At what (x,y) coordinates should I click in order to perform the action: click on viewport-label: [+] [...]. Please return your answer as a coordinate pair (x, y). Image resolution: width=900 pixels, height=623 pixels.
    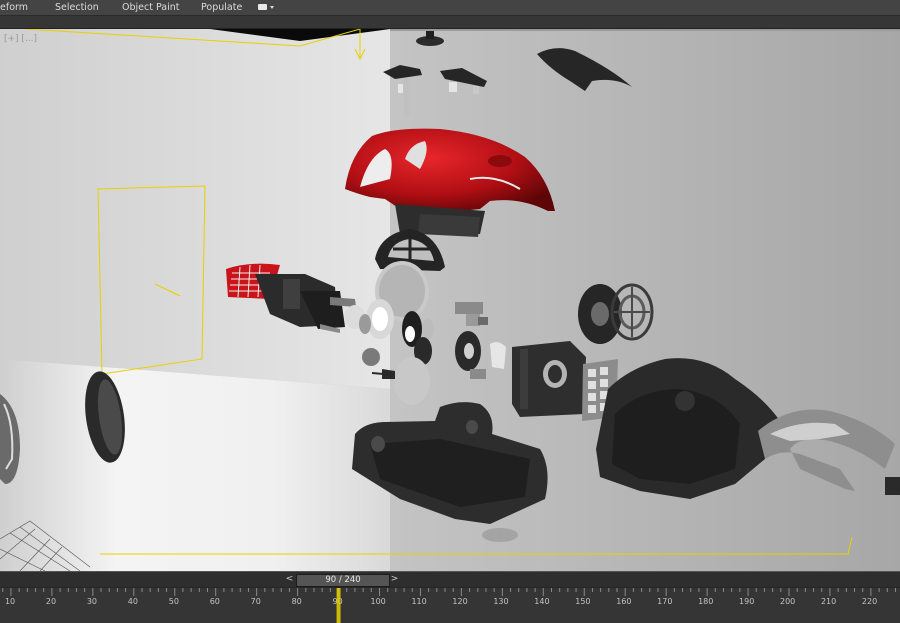
    Looking at the image, I should click on (20, 39).